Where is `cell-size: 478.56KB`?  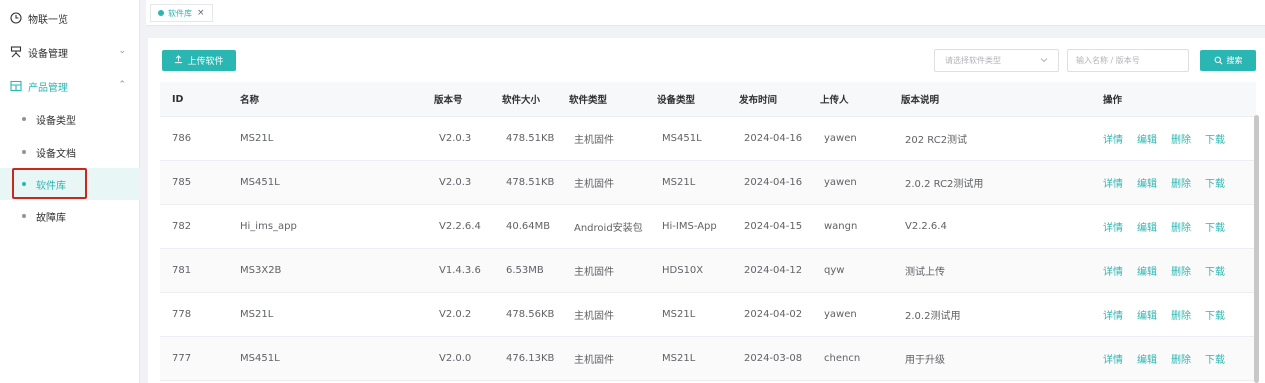 cell-size: 478.56KB is located at coordinates (530, 314).